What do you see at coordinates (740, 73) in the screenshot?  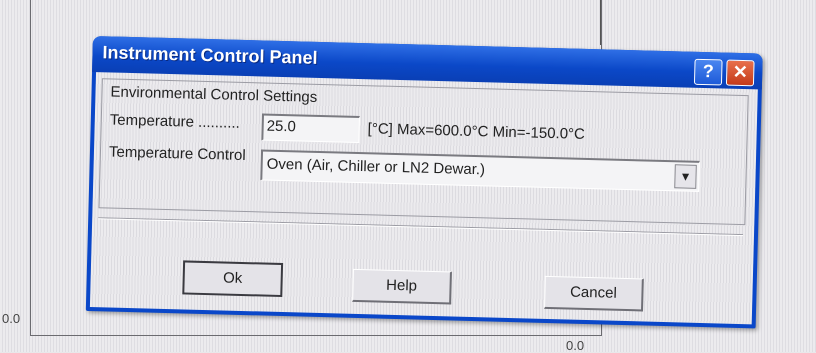 I see `close-icon: ✕` at bounding box center [740, 73].